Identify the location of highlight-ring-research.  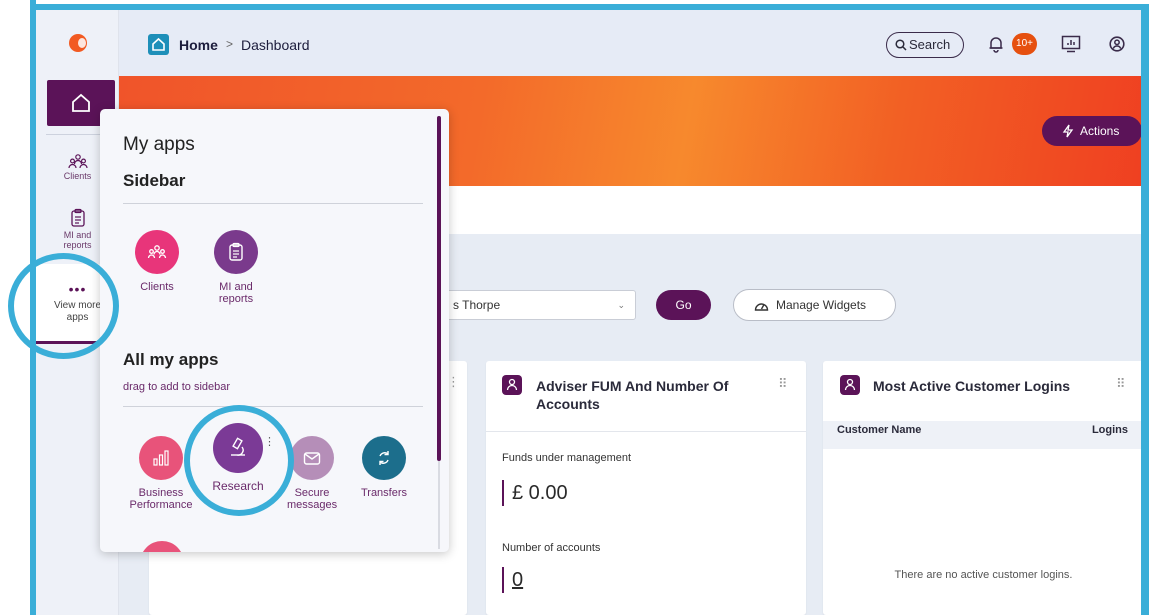
(239, 460).